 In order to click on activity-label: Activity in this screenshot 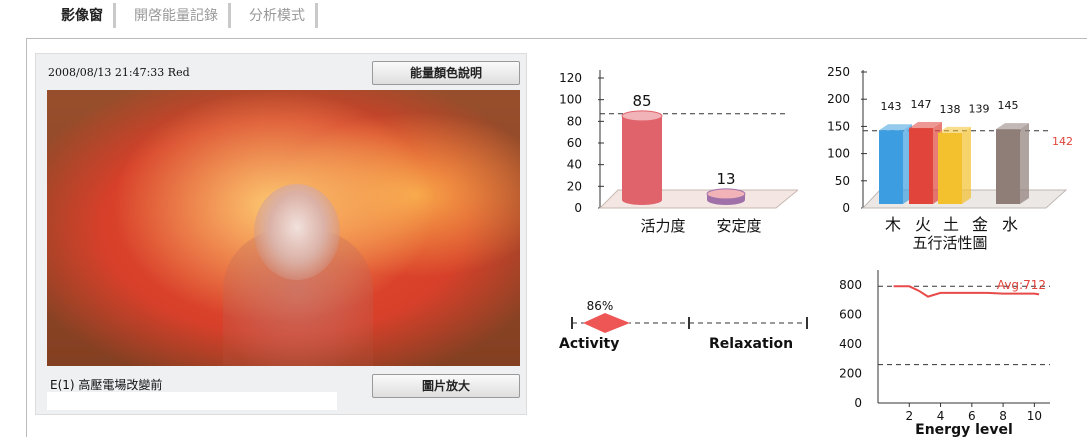, I will do `click(589, 344)`.